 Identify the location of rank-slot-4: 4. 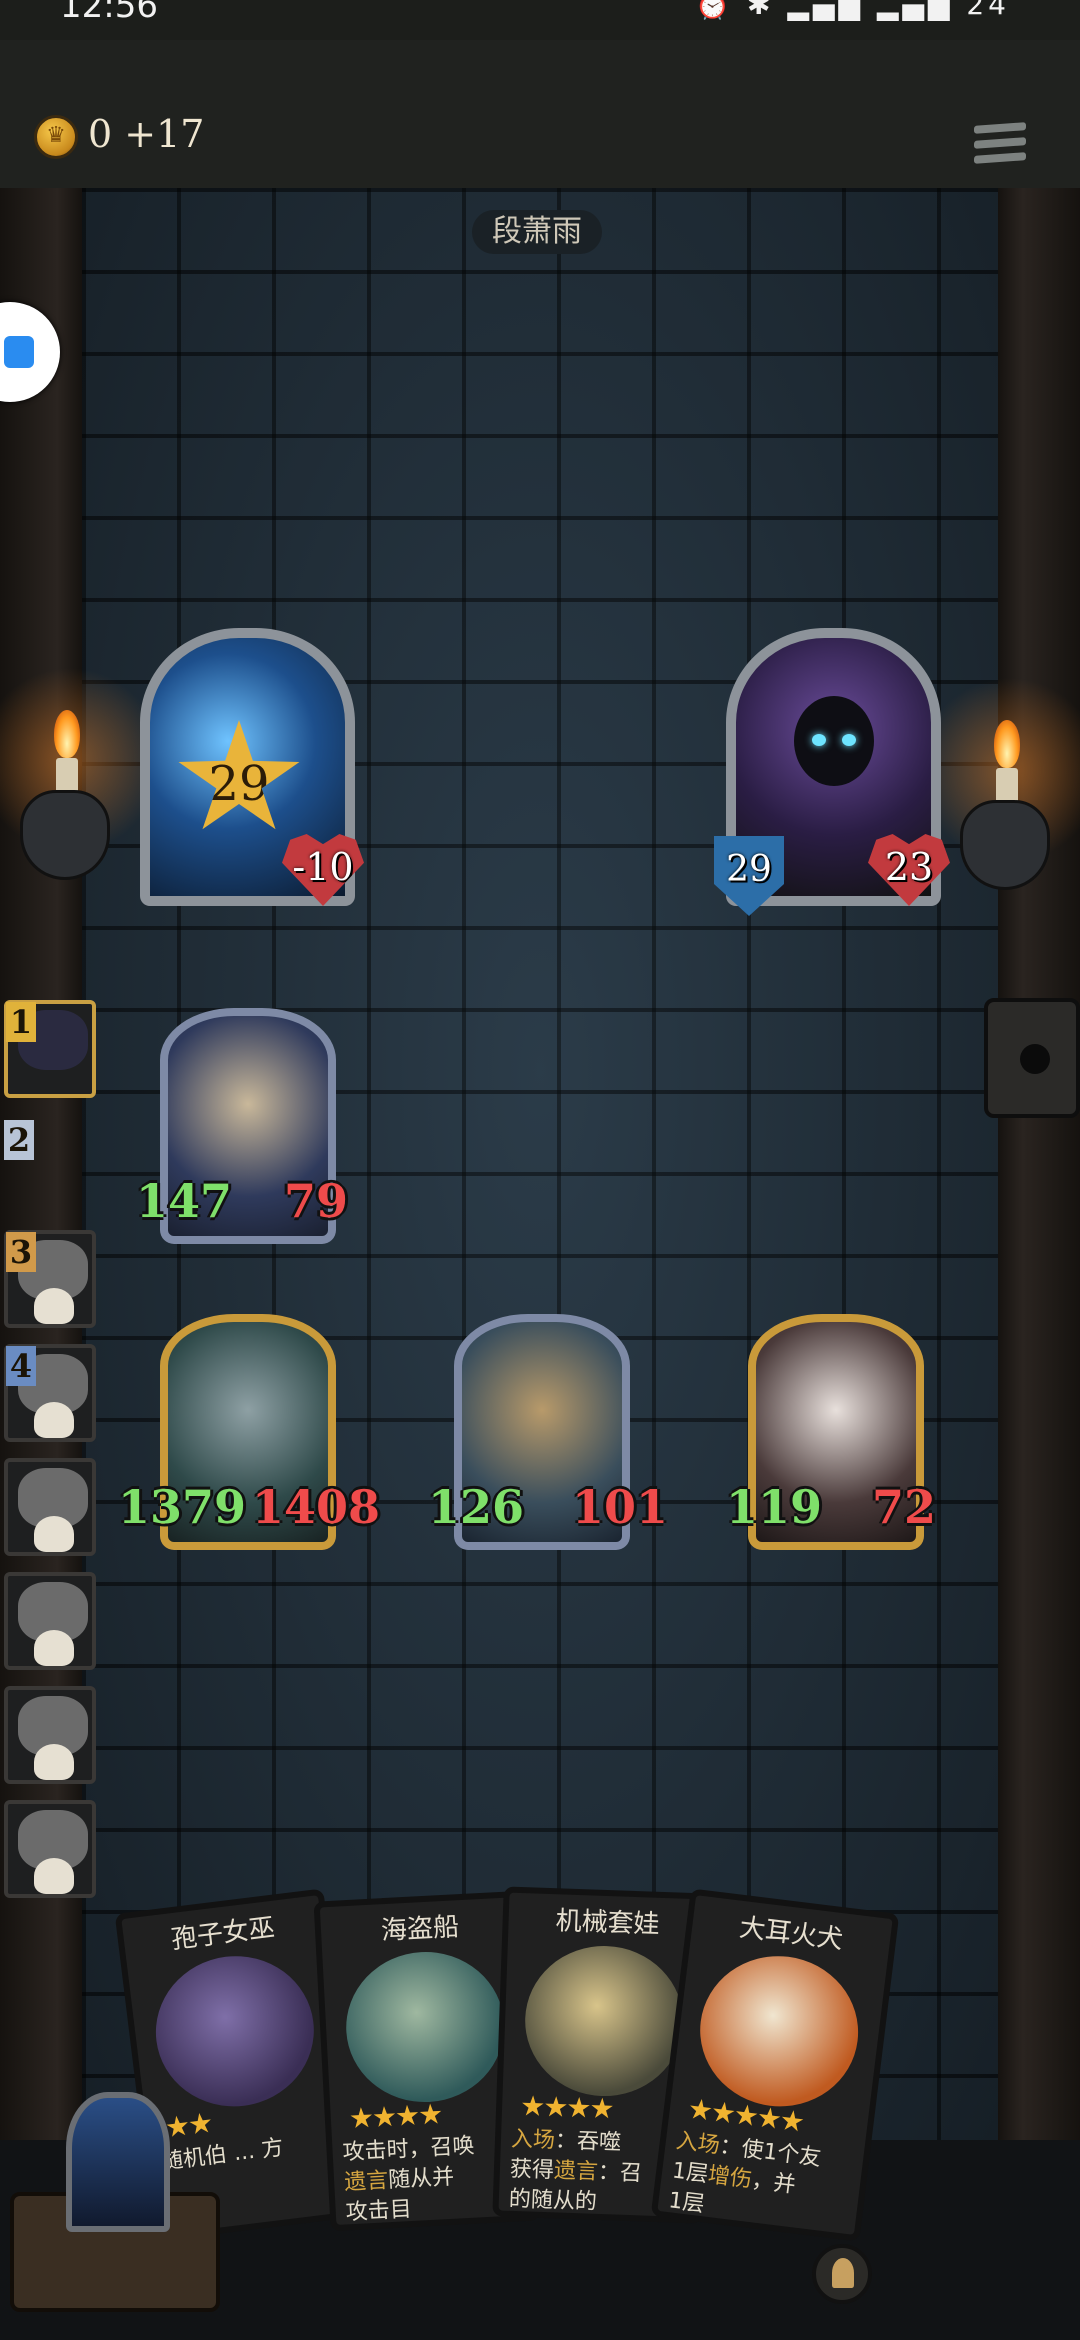
(50, 1393).